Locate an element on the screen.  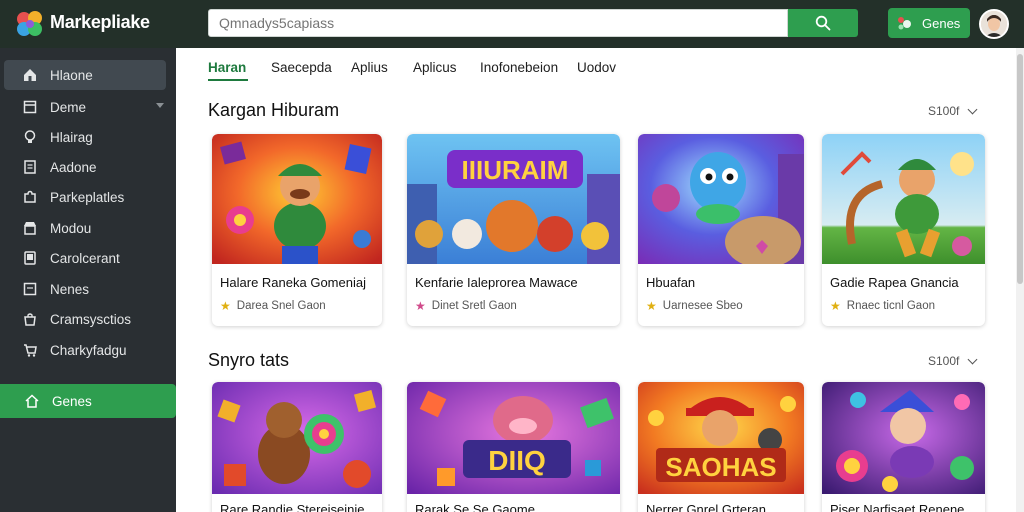
game-card: Rare Randie Stereiseinie is located at coordinates (297, 447).